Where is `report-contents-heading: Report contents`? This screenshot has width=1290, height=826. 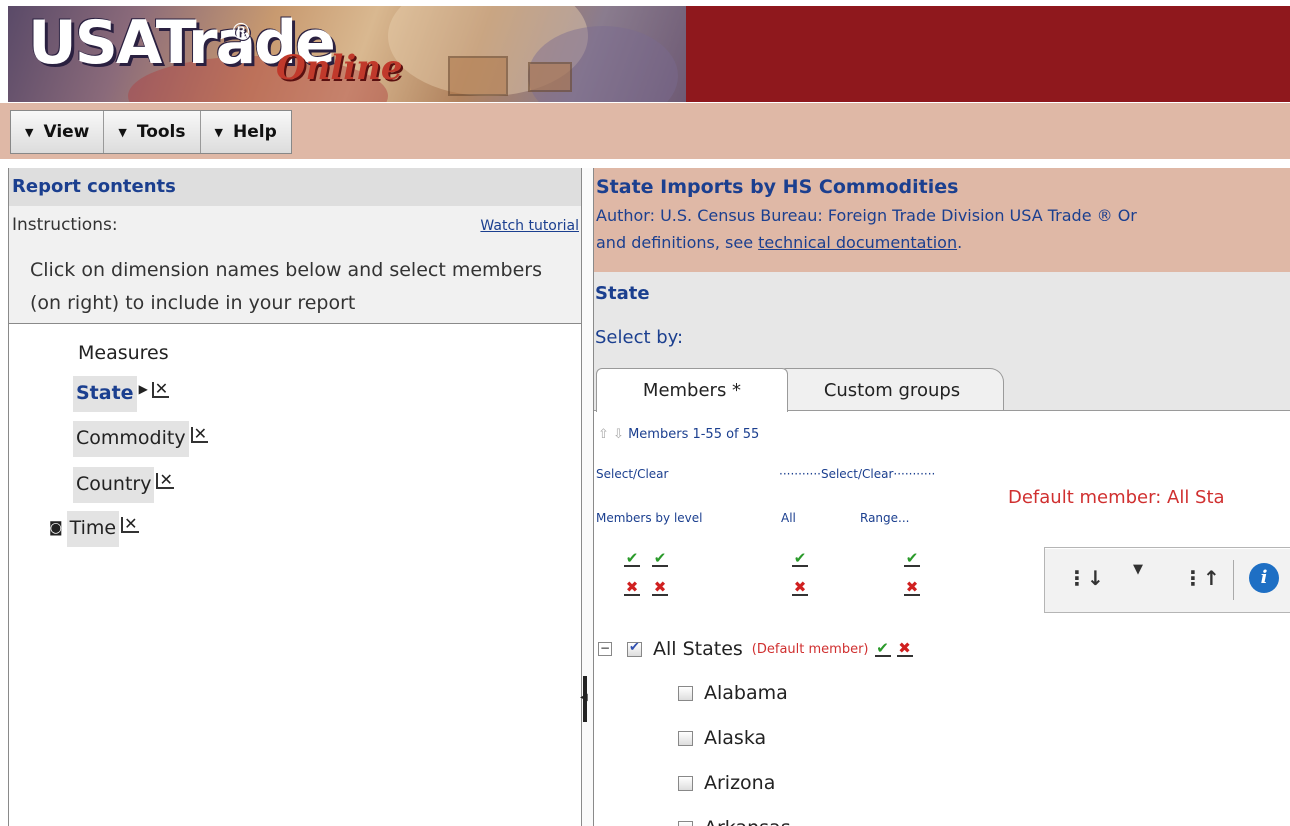 report-contents-heading: Report contents is located at coordinates (295, 187).